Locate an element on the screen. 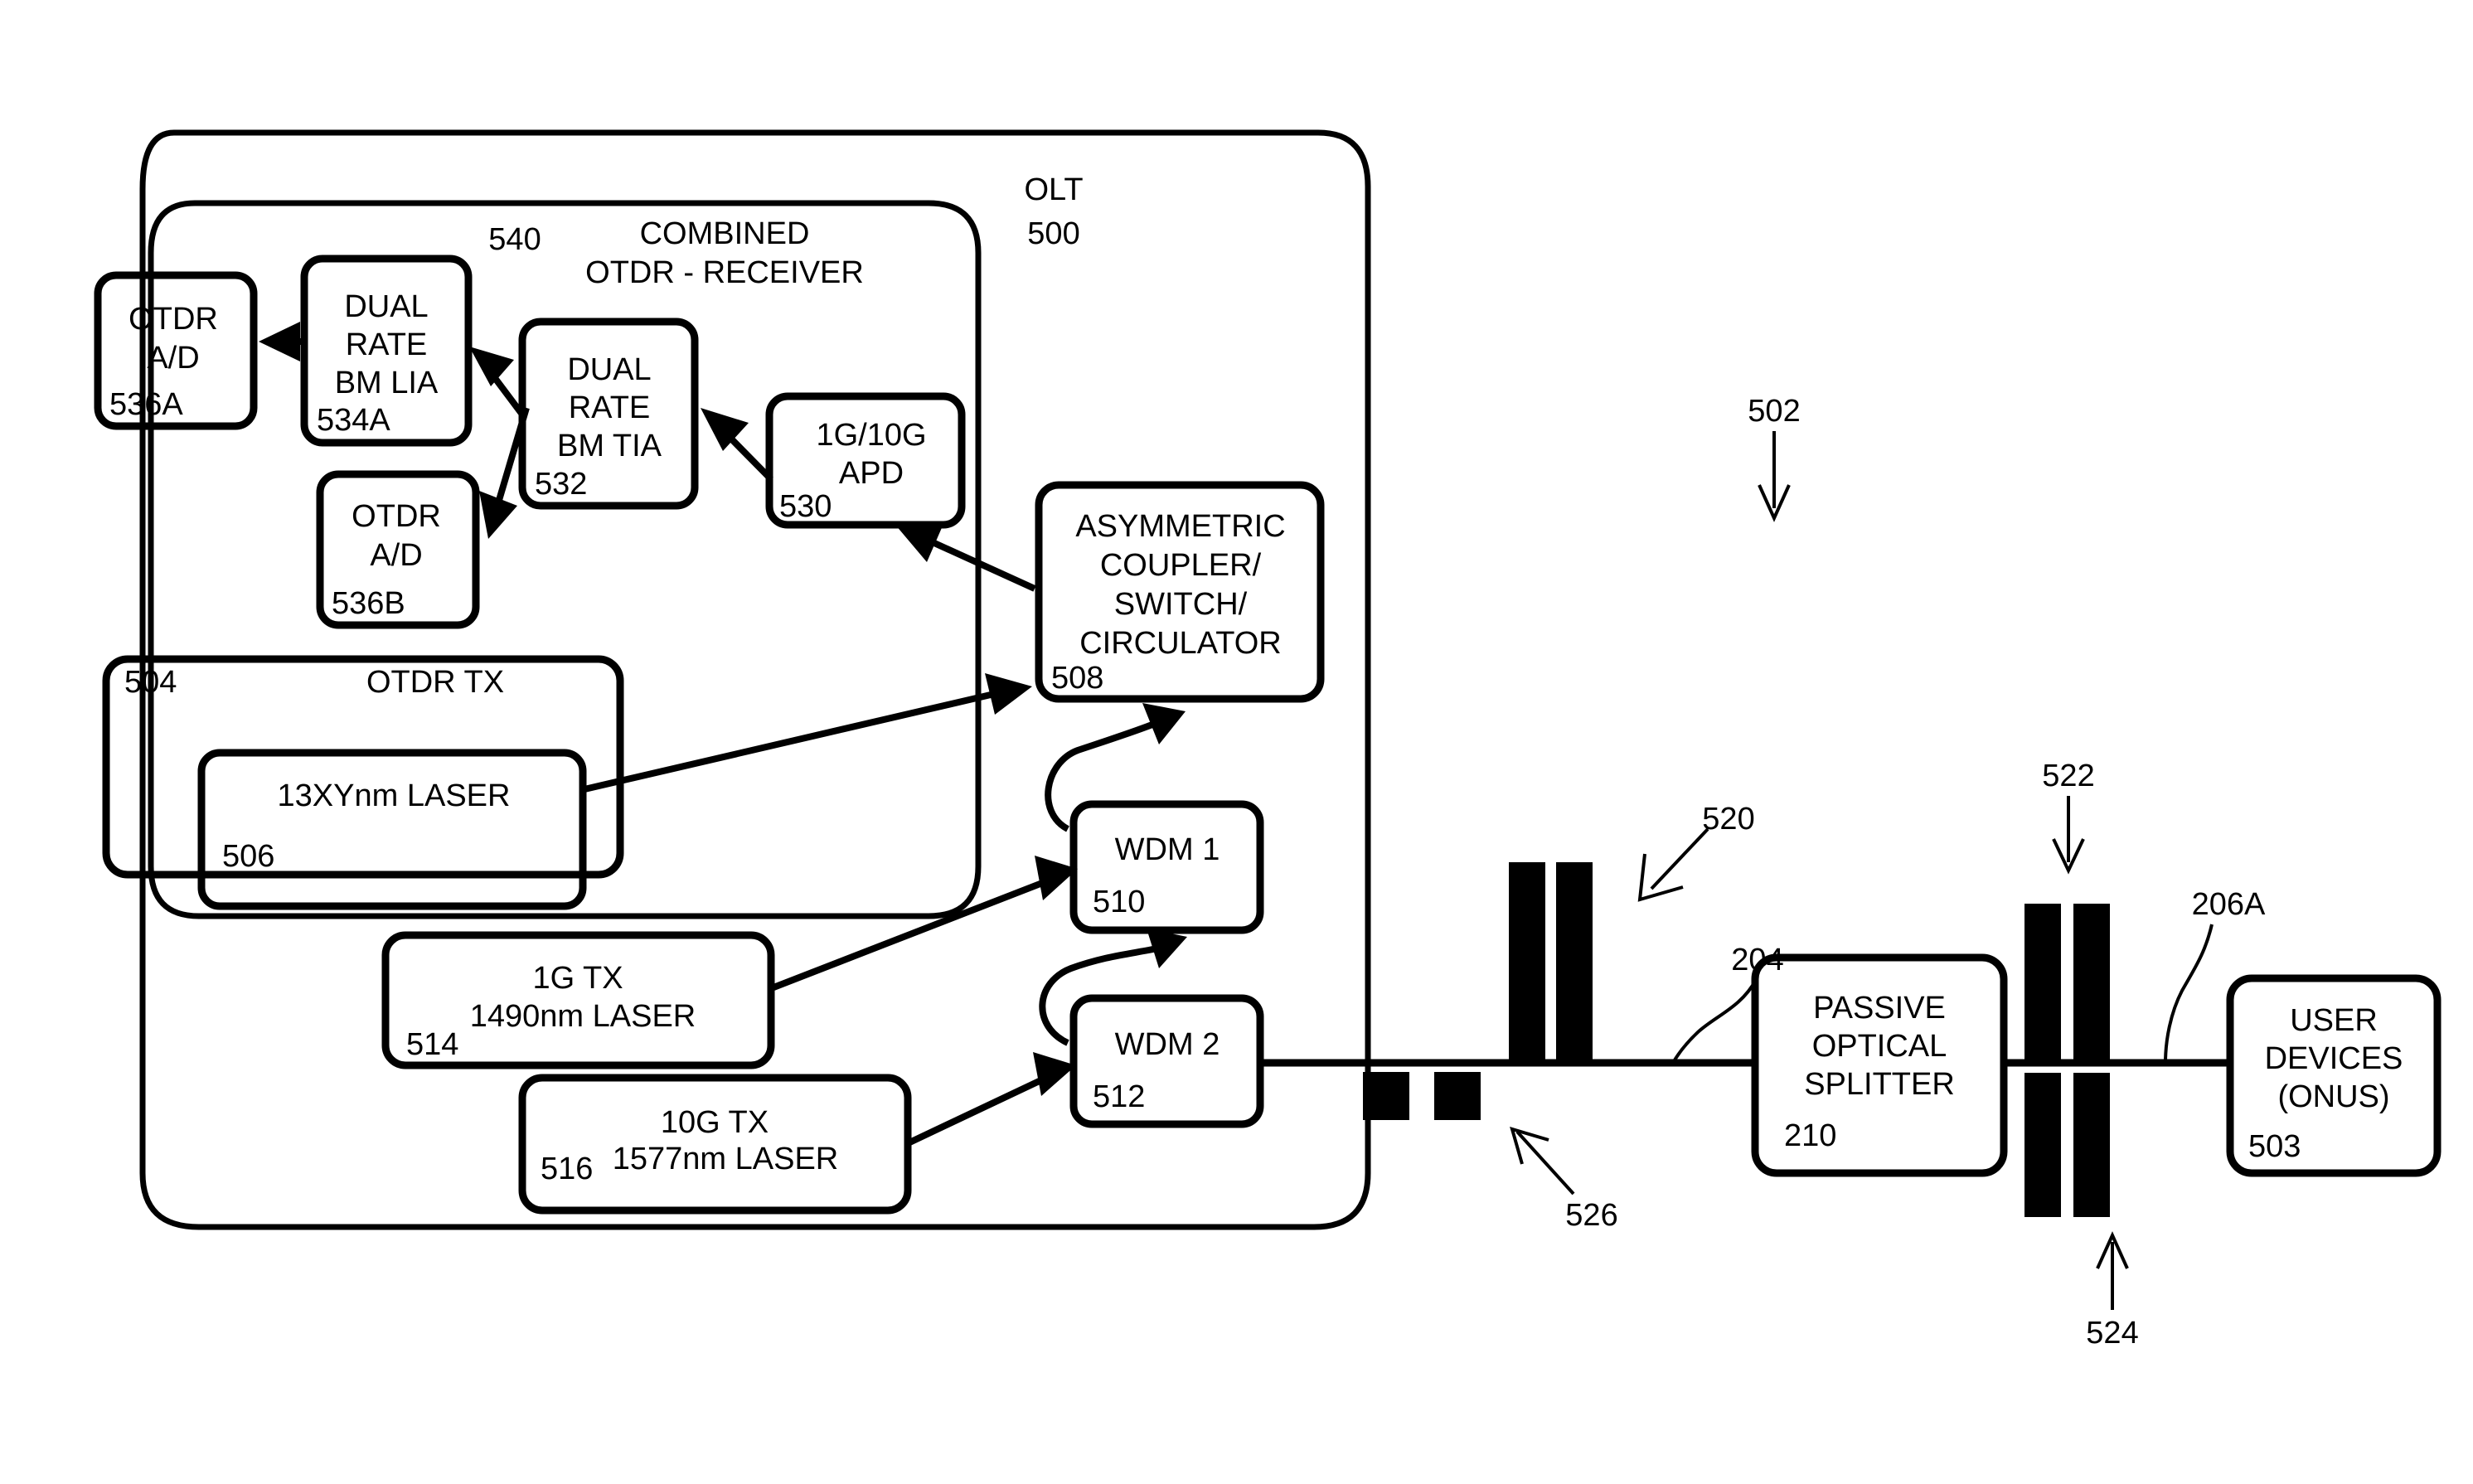 This screenshot has height=1484, width=2473. wdm1-ref: 510 is located at coordinates (1119, 902).